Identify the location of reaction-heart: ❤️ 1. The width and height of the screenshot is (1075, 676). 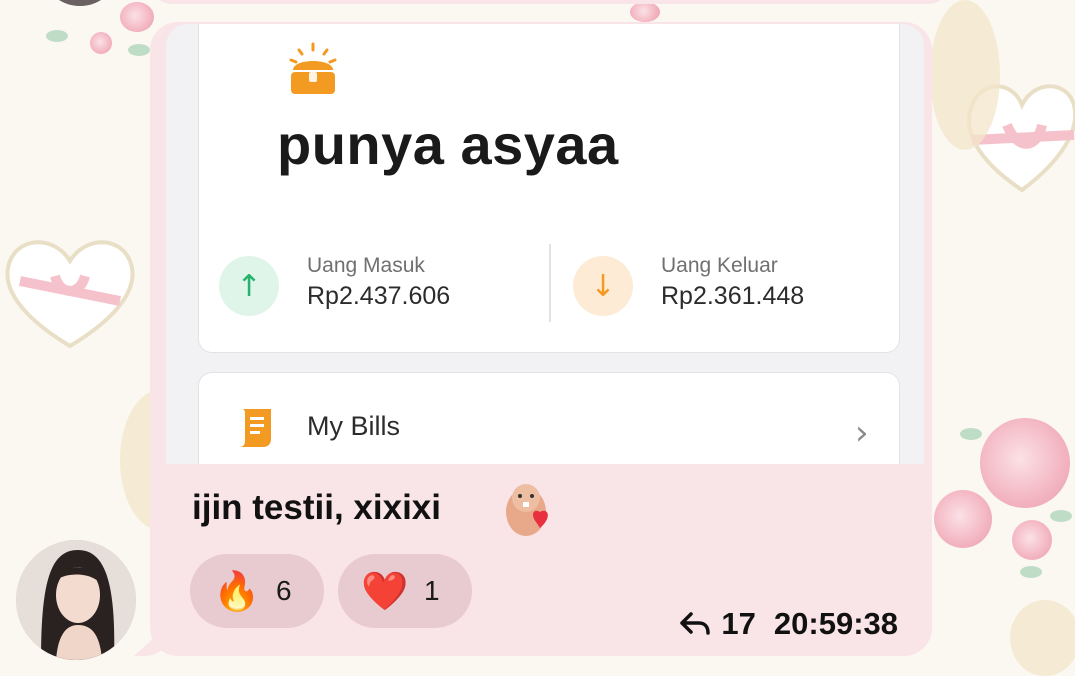
(405, 591).